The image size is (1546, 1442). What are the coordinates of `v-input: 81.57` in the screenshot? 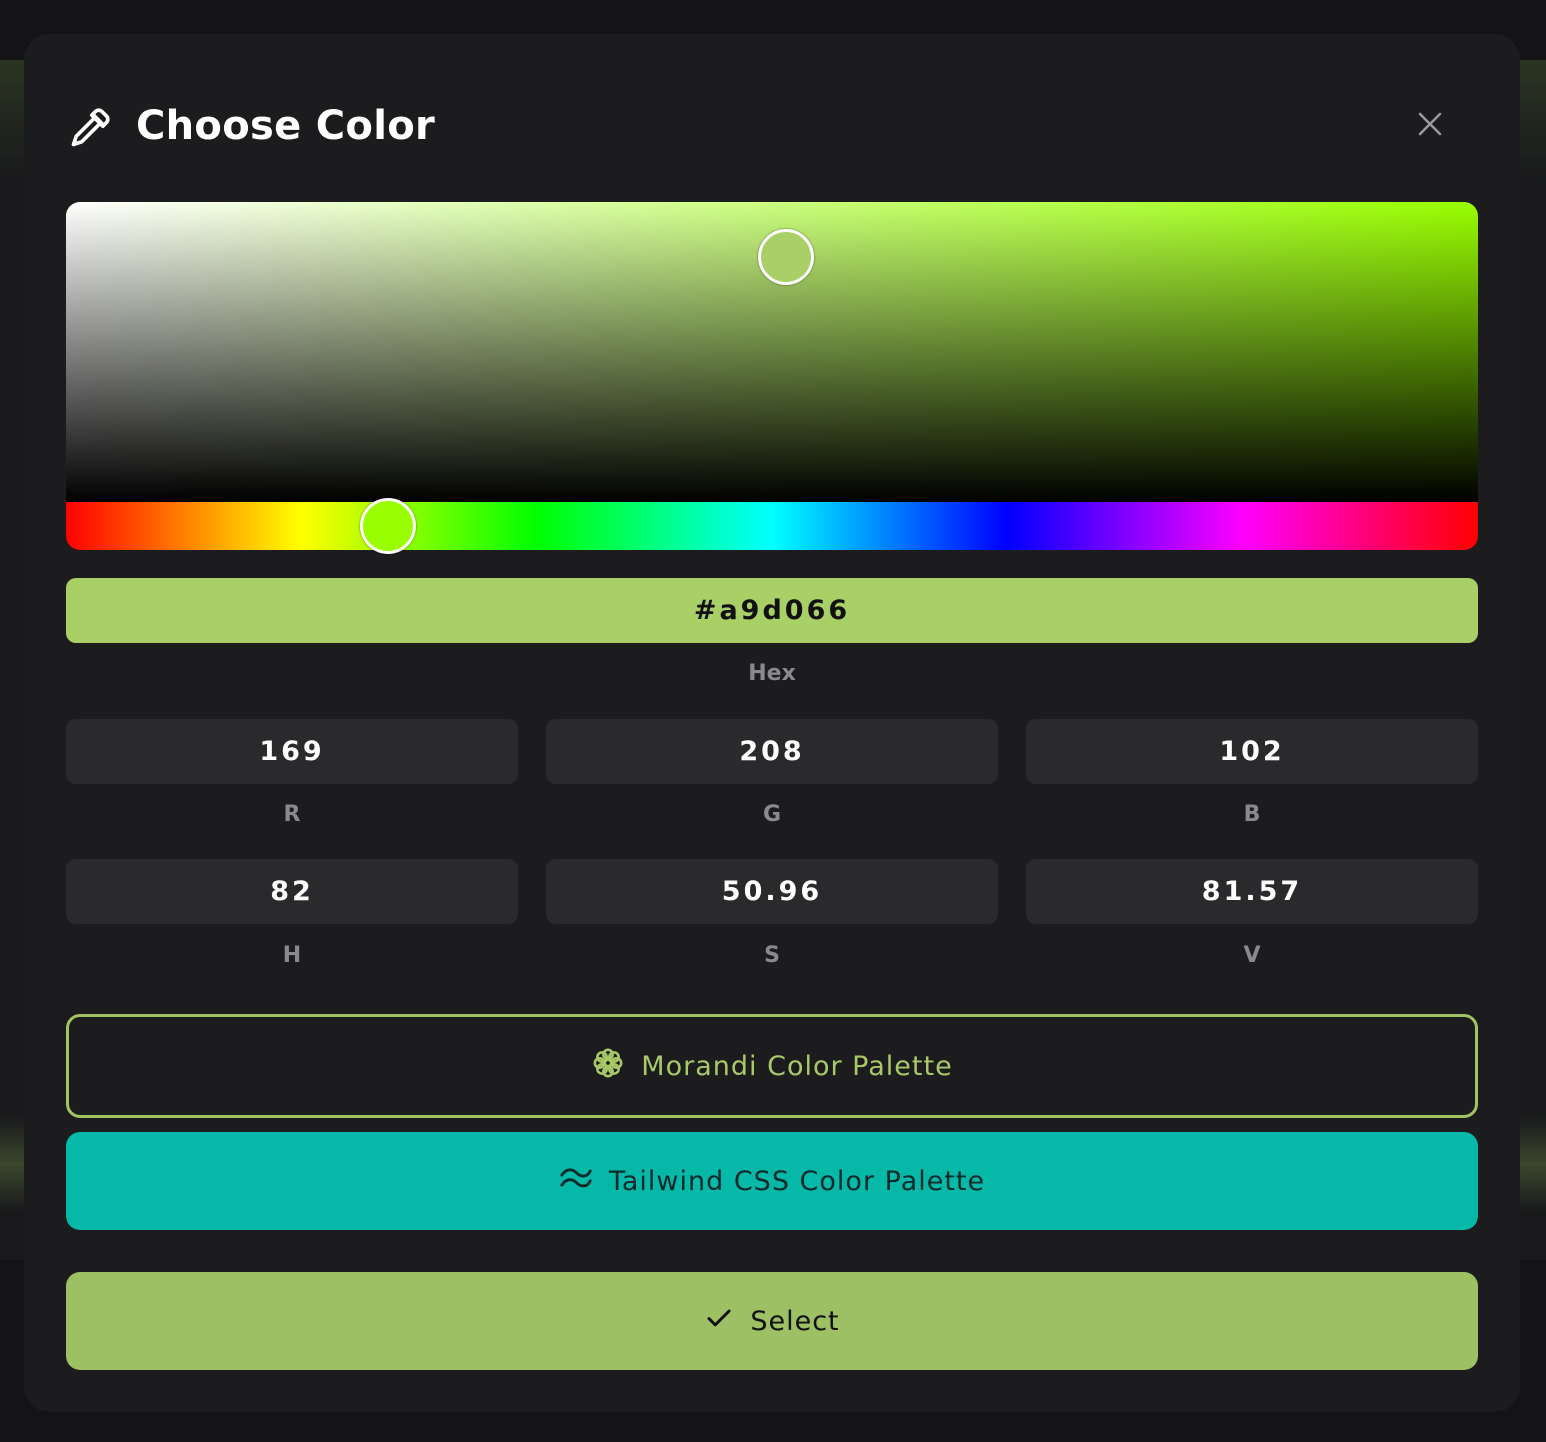 It's located at (1252, 891).